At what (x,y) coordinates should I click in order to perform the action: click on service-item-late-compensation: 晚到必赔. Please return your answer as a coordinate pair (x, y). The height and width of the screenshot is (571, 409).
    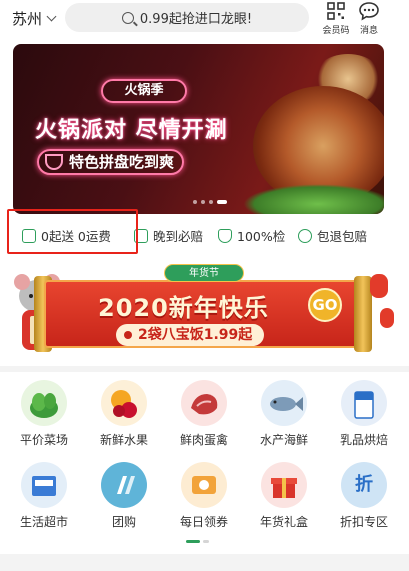
    Looking at the image, I should click on (168, 235).